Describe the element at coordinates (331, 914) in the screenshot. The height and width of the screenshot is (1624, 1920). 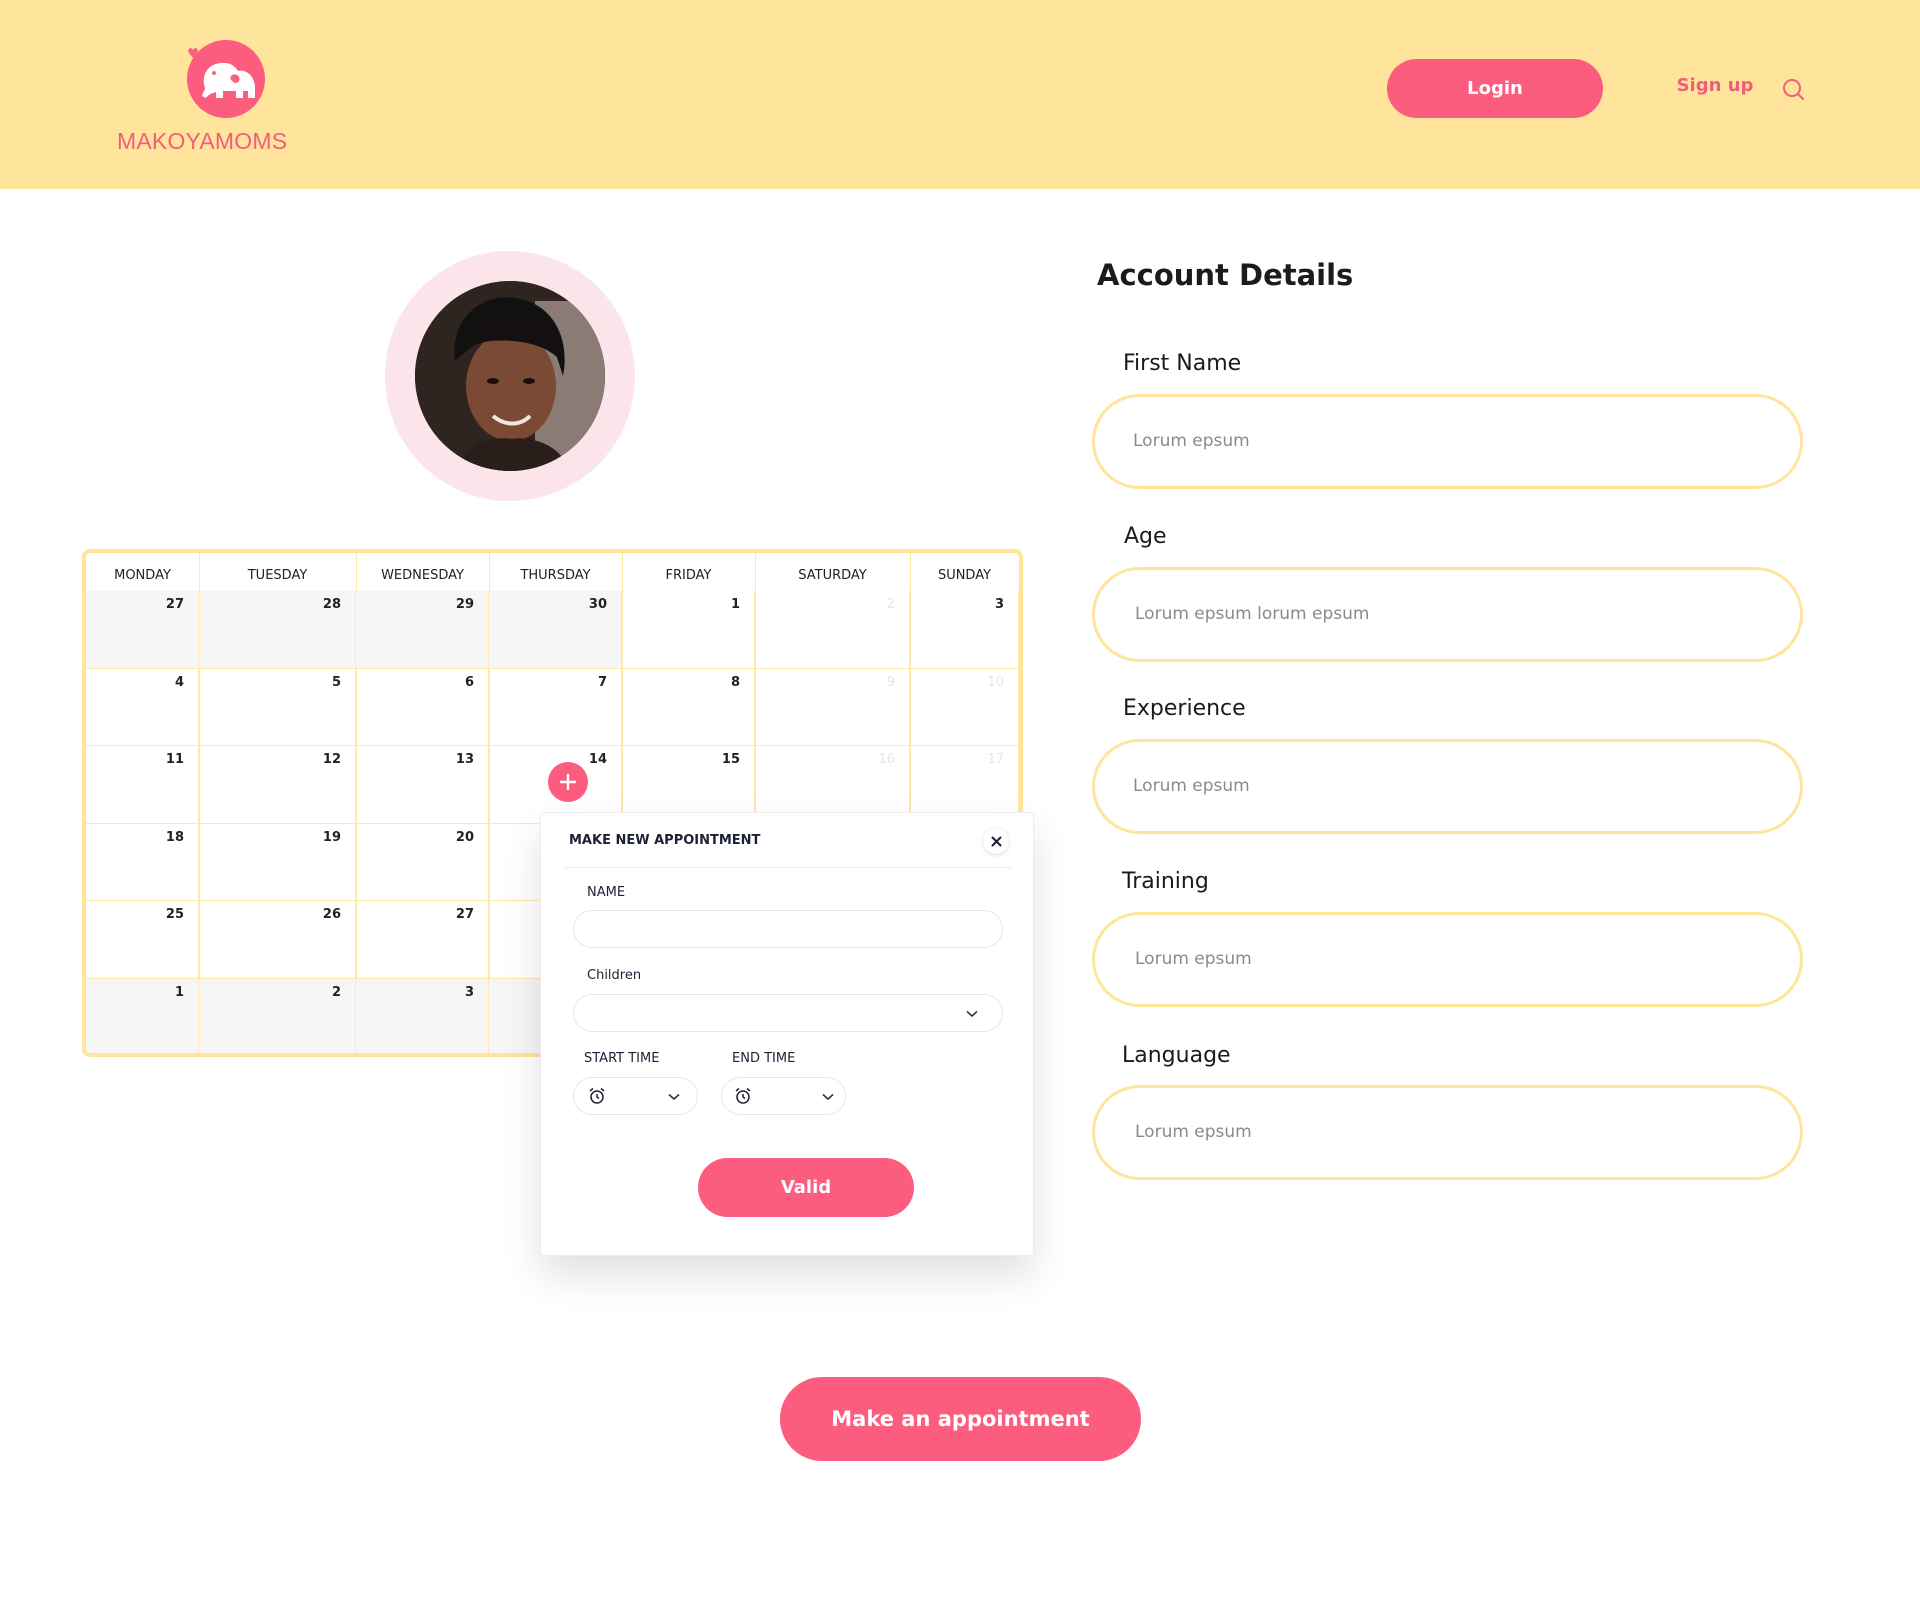
I see `calendar-day-number: 26` at that location.